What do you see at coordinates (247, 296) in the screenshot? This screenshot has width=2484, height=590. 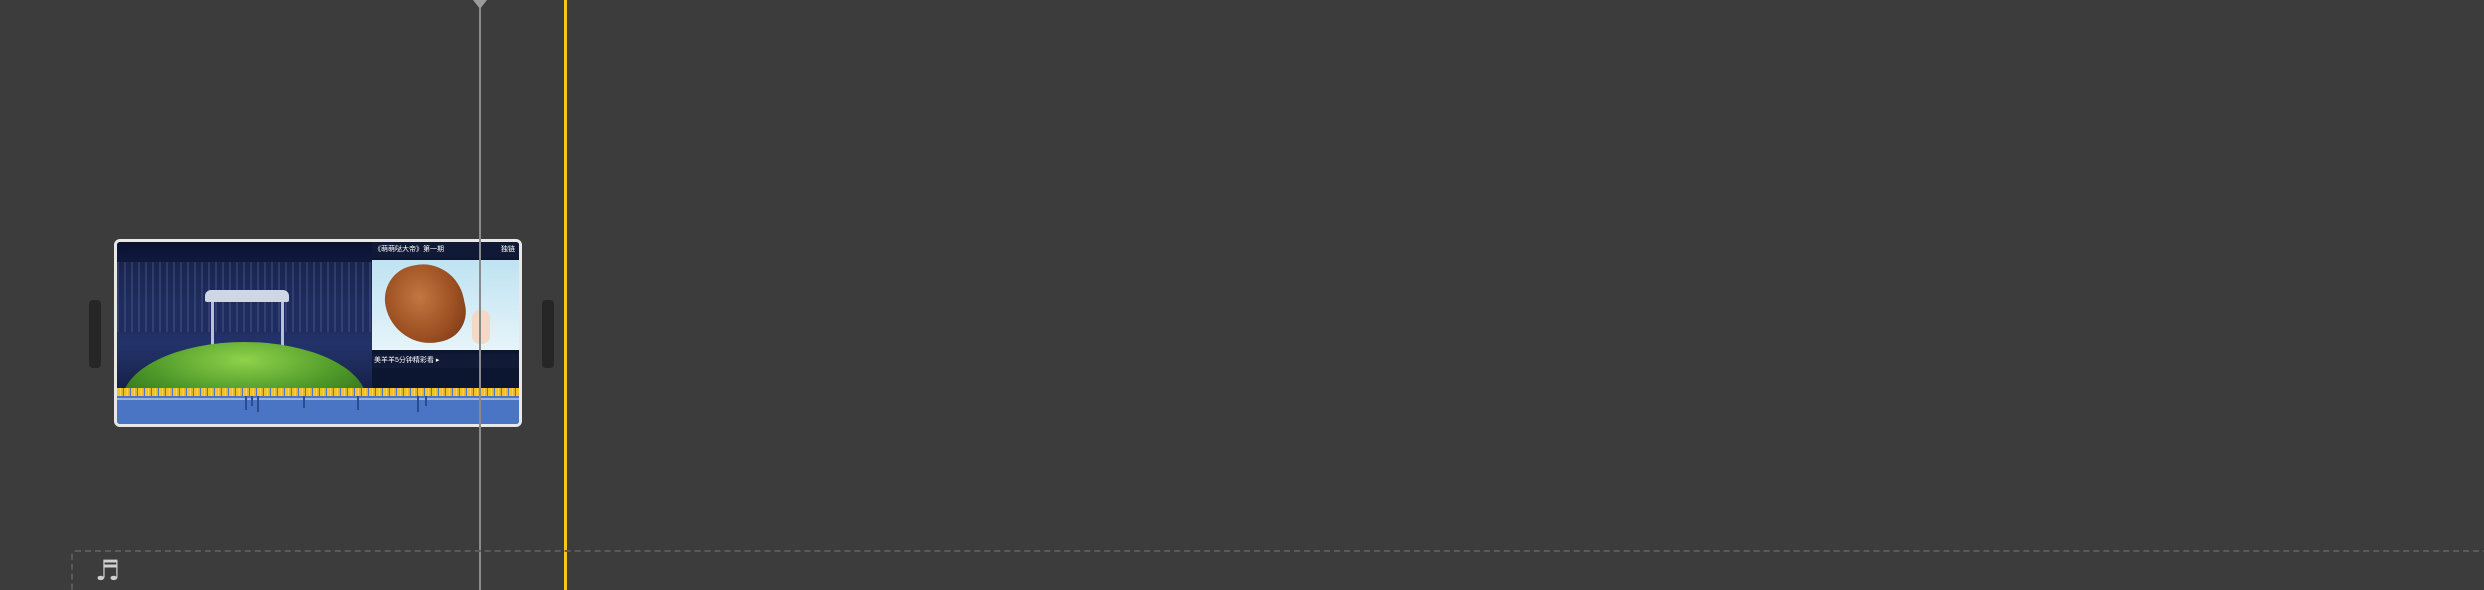 I see `pavilion-image` at bounding box center [247, 296].